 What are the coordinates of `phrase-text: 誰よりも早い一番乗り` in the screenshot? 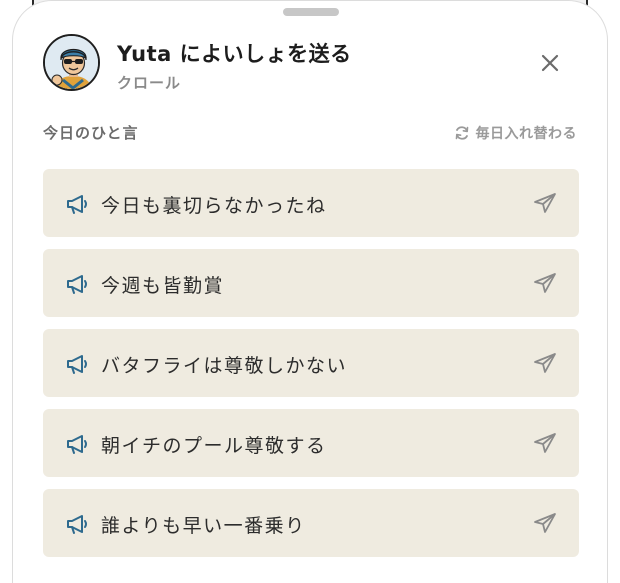 It's located at (203, 526).